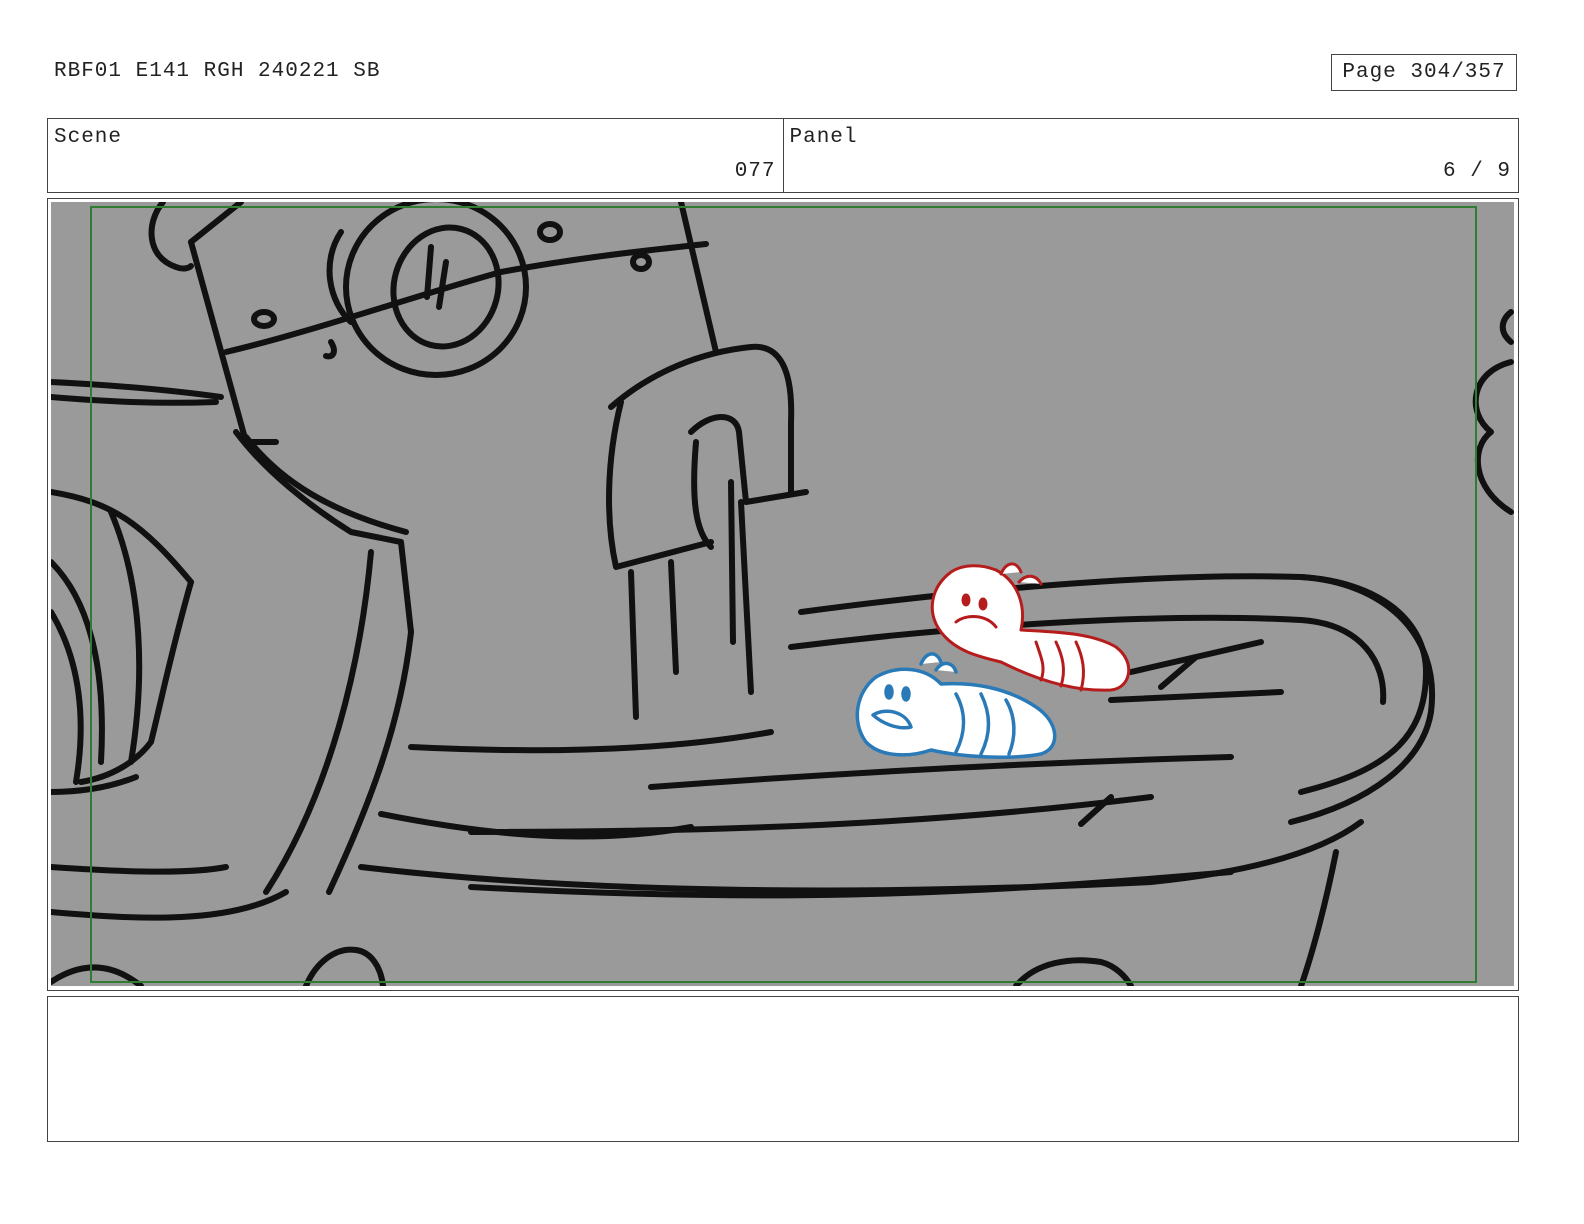 This screenshot has width=1584, height=1224. What do you see at coordinates (415, 155) in the screenshot?
I see `scene-cell: Scene 077` at bounding box center [415, 155].